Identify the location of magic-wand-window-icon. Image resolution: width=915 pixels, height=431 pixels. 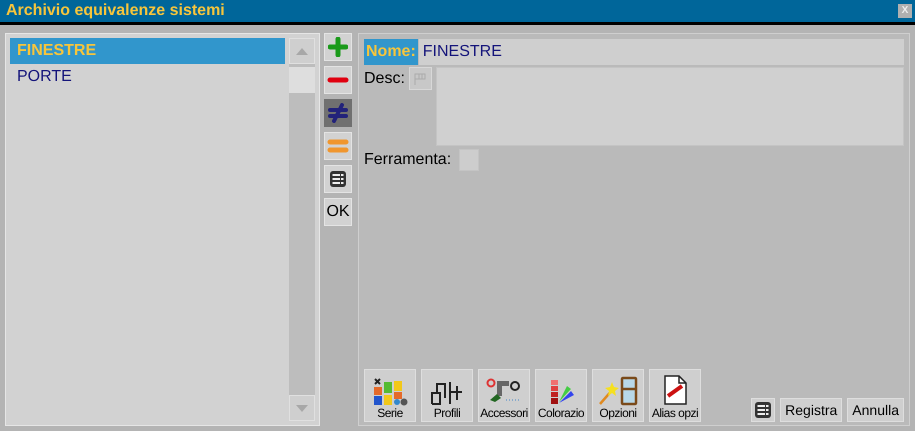
(618, 391).